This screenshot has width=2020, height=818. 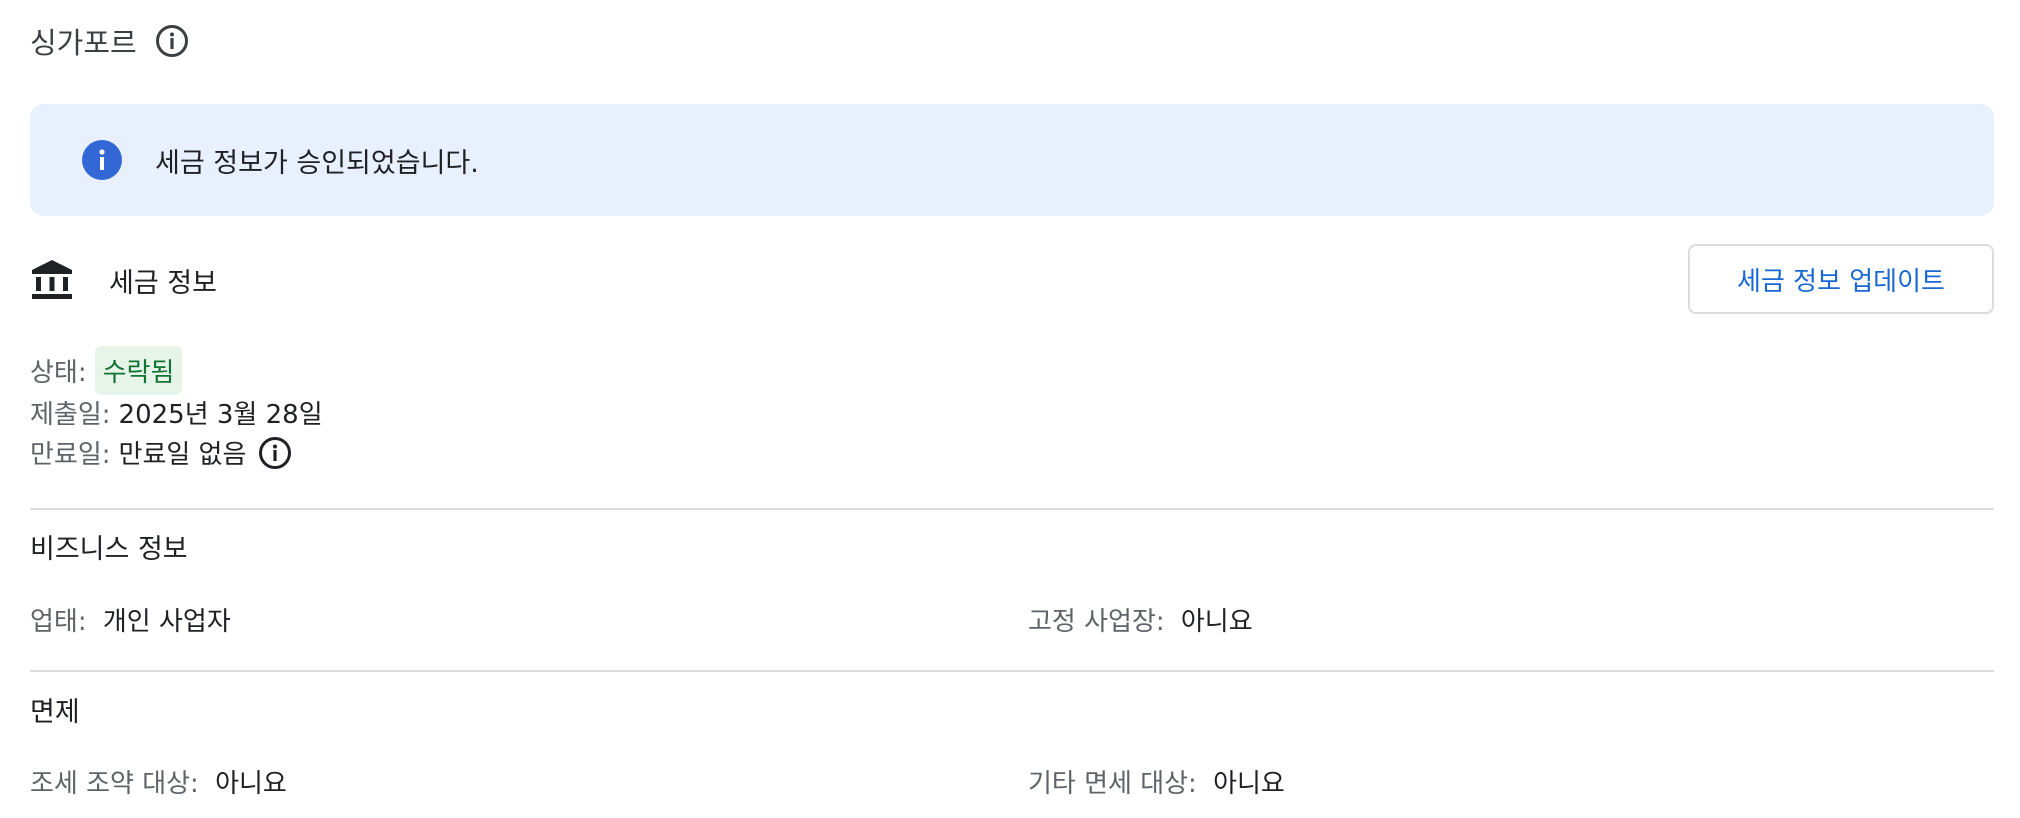 I want to click on tax-treaty-label: 조세 조약 대상:, so click(x=114, y=784).